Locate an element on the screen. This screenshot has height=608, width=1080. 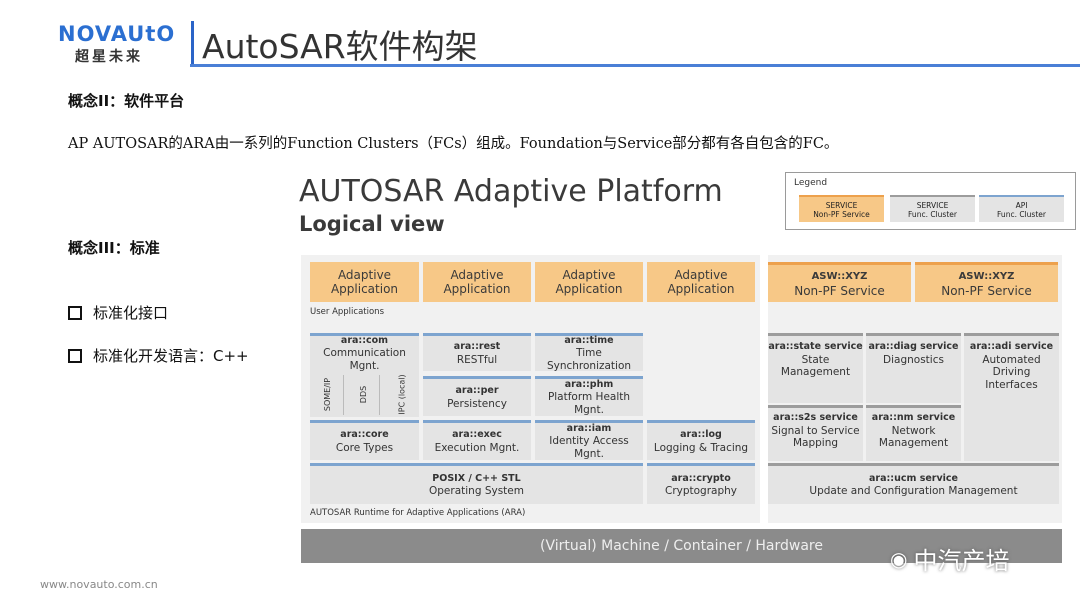
wechat-icon: ◉ is located at coordinates (899, 558).